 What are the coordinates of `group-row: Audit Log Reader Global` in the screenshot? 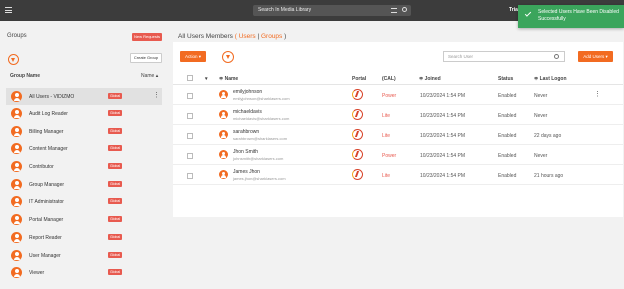 It's located at (84, 113).